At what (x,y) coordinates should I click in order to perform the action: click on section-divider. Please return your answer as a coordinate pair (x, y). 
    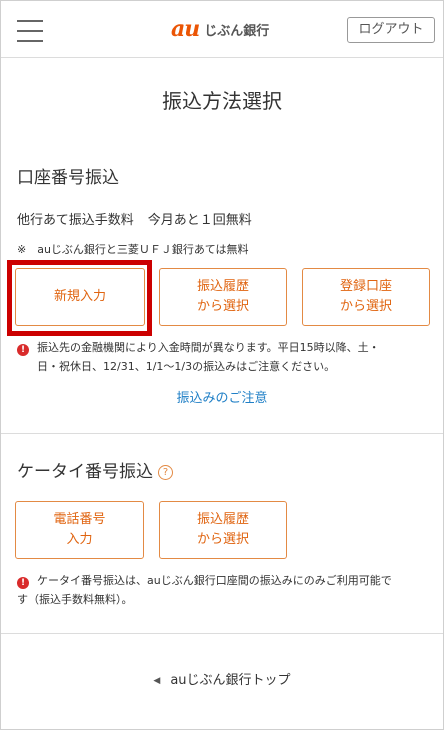
    Looking at the image, I should click on (222, 433).